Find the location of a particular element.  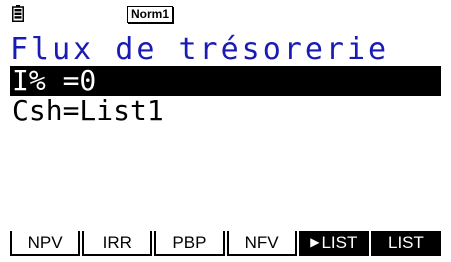

list-input-key: ▶ LIST is located at coordinates (333, 243).